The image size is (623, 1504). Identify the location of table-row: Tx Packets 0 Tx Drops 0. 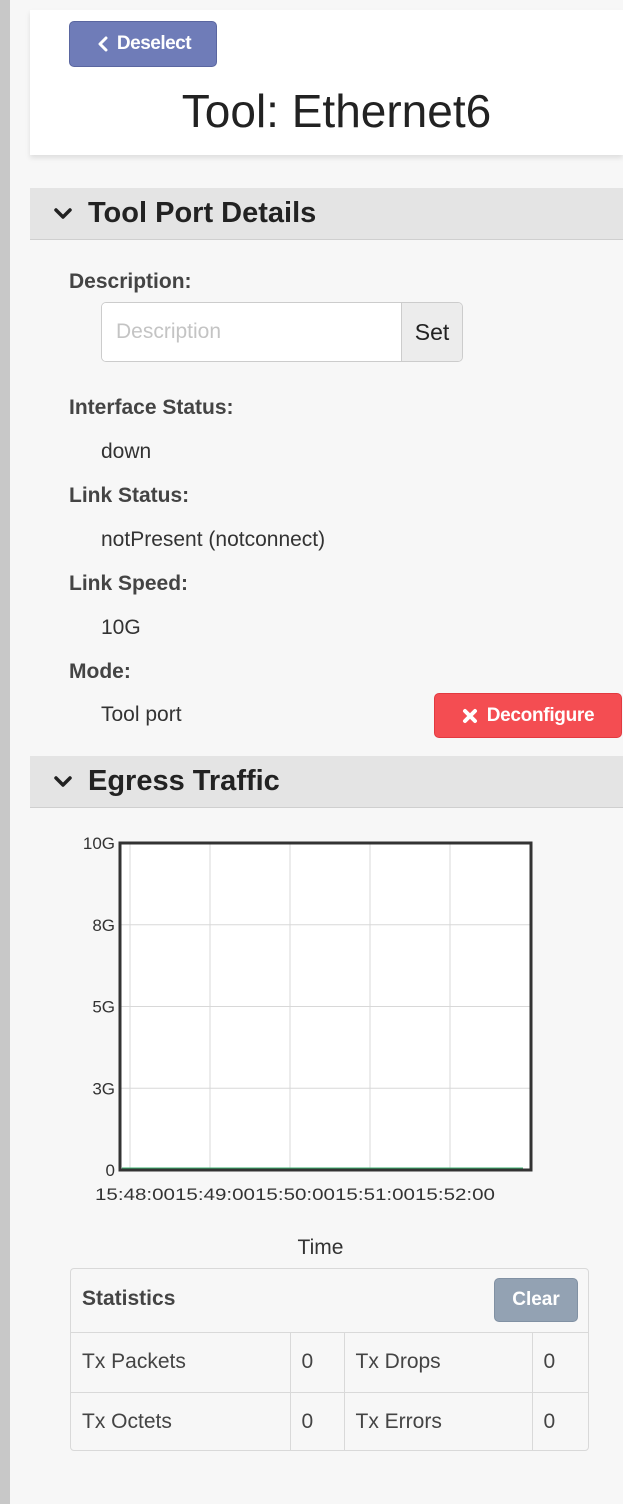
(329, 1363).